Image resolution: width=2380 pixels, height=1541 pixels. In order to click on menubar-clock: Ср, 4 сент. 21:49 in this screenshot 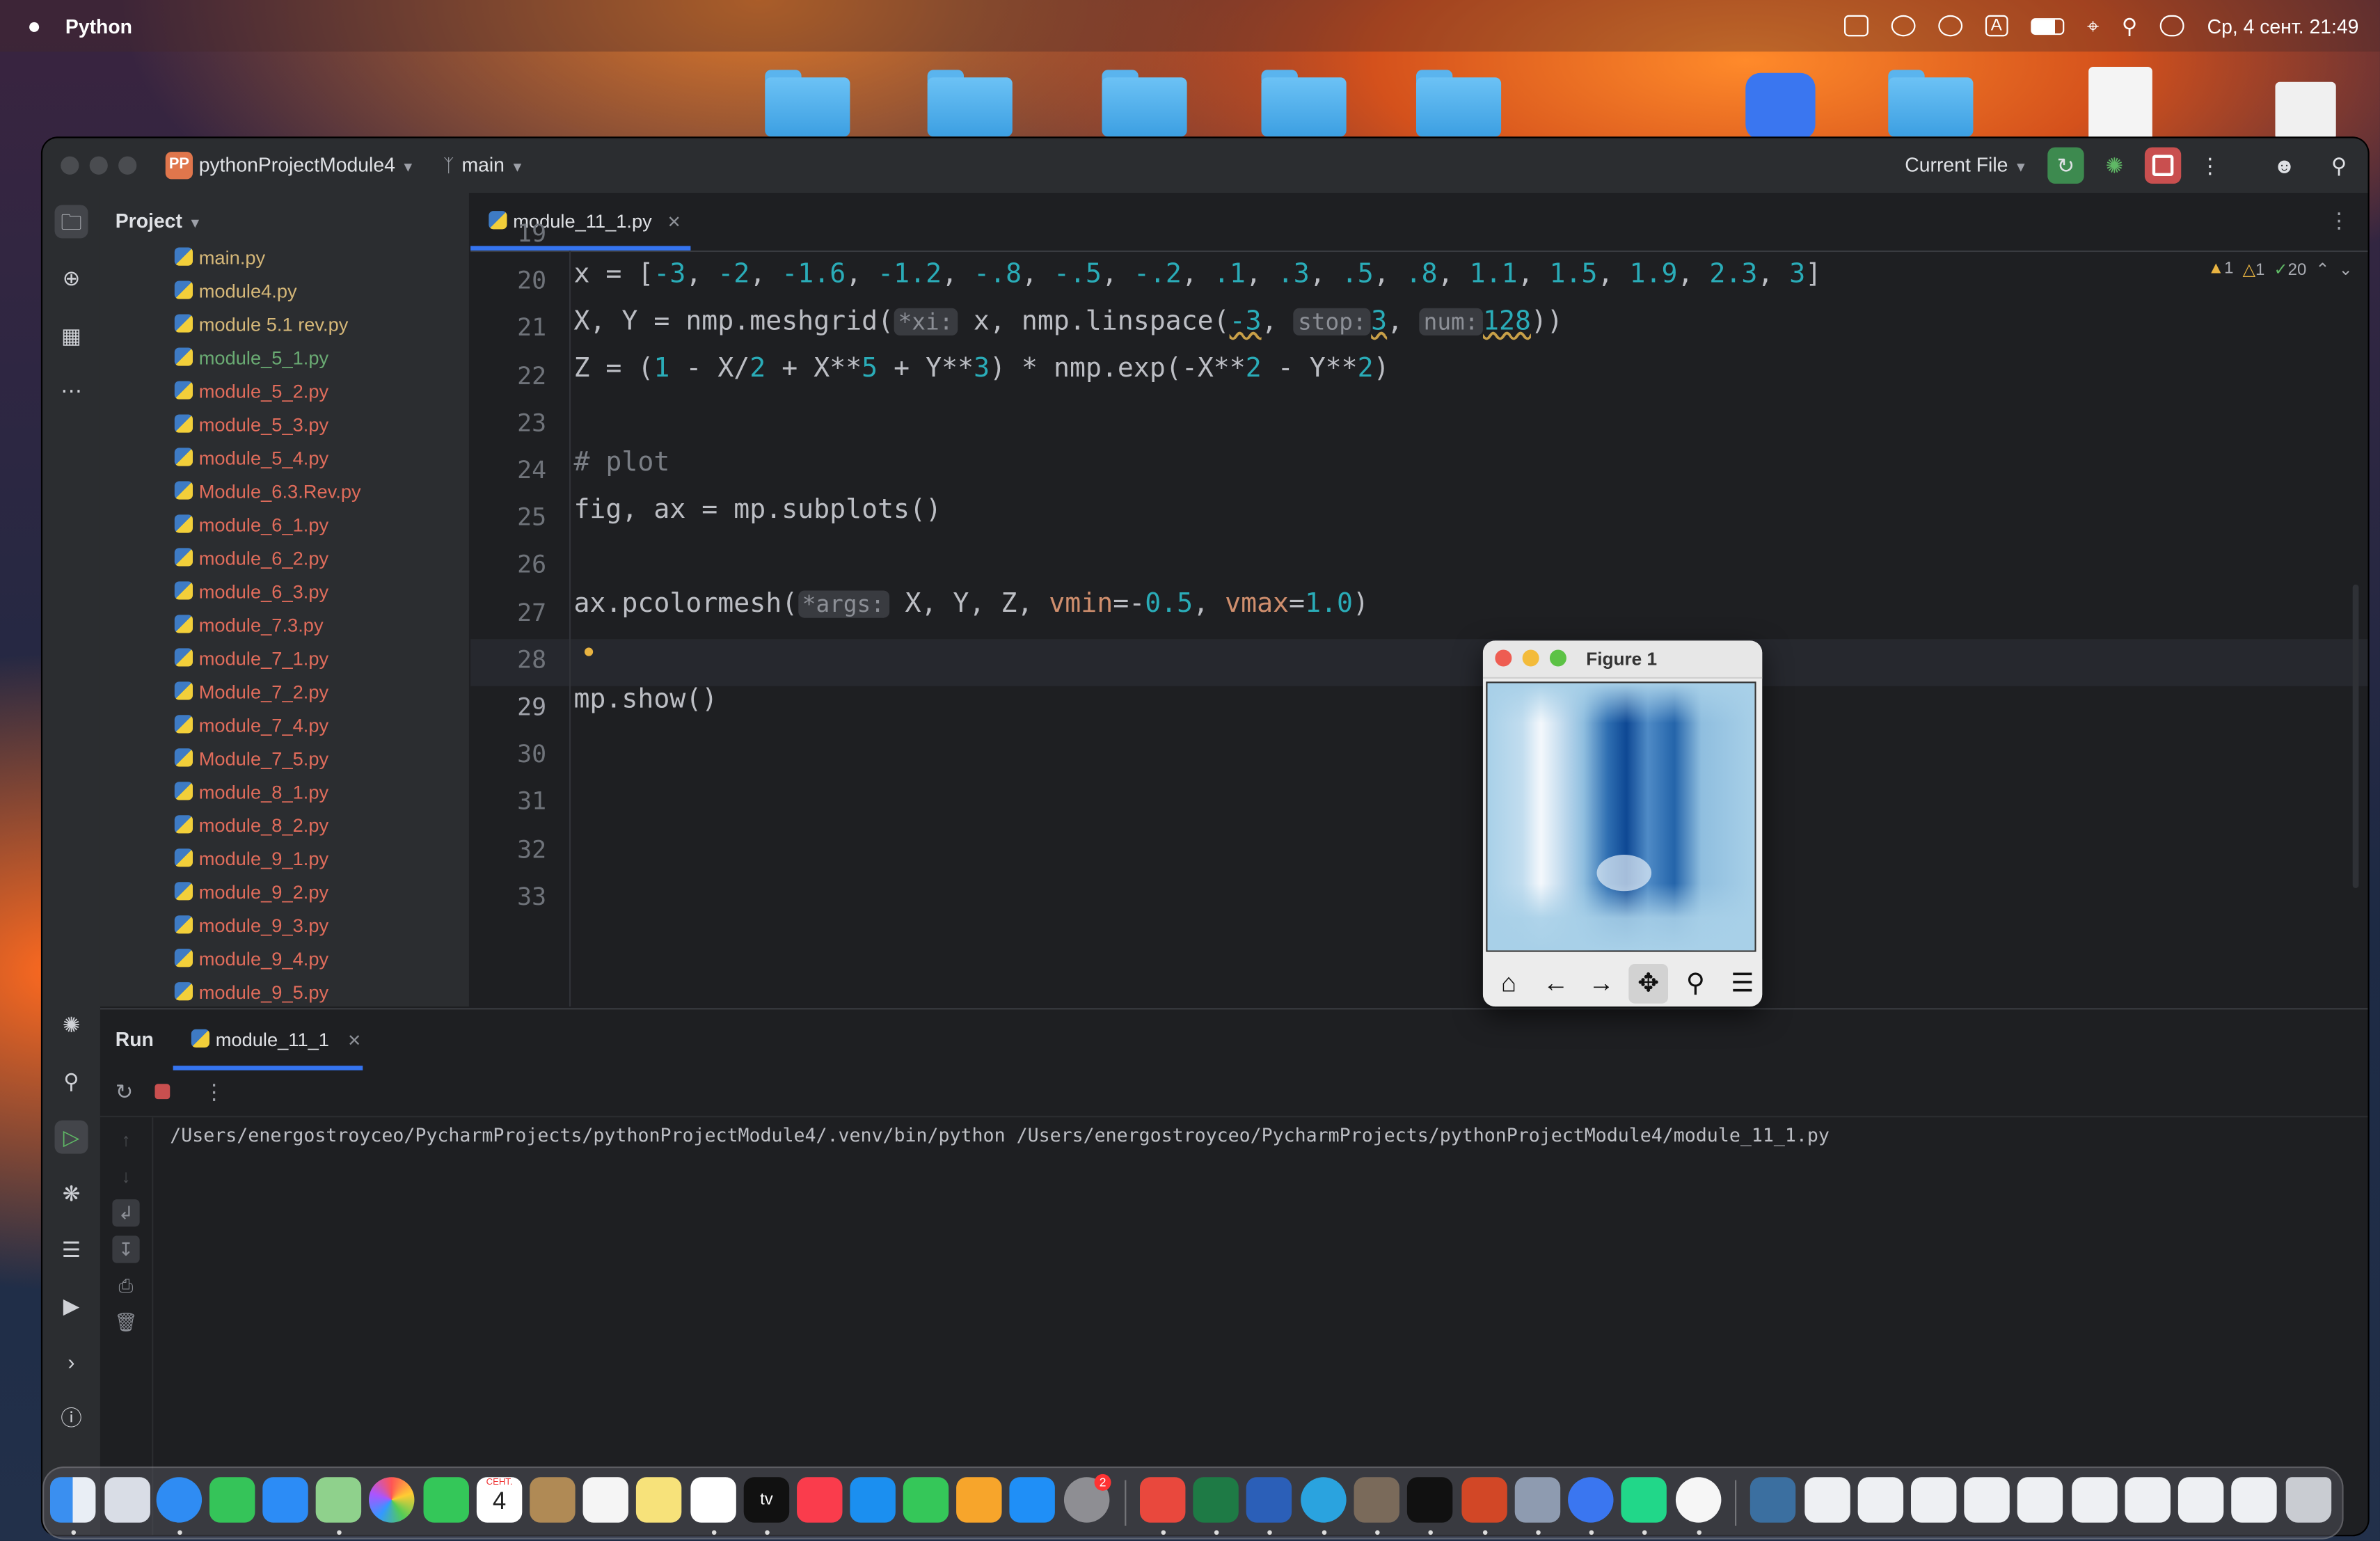, I will do `click(2283, 26)`.